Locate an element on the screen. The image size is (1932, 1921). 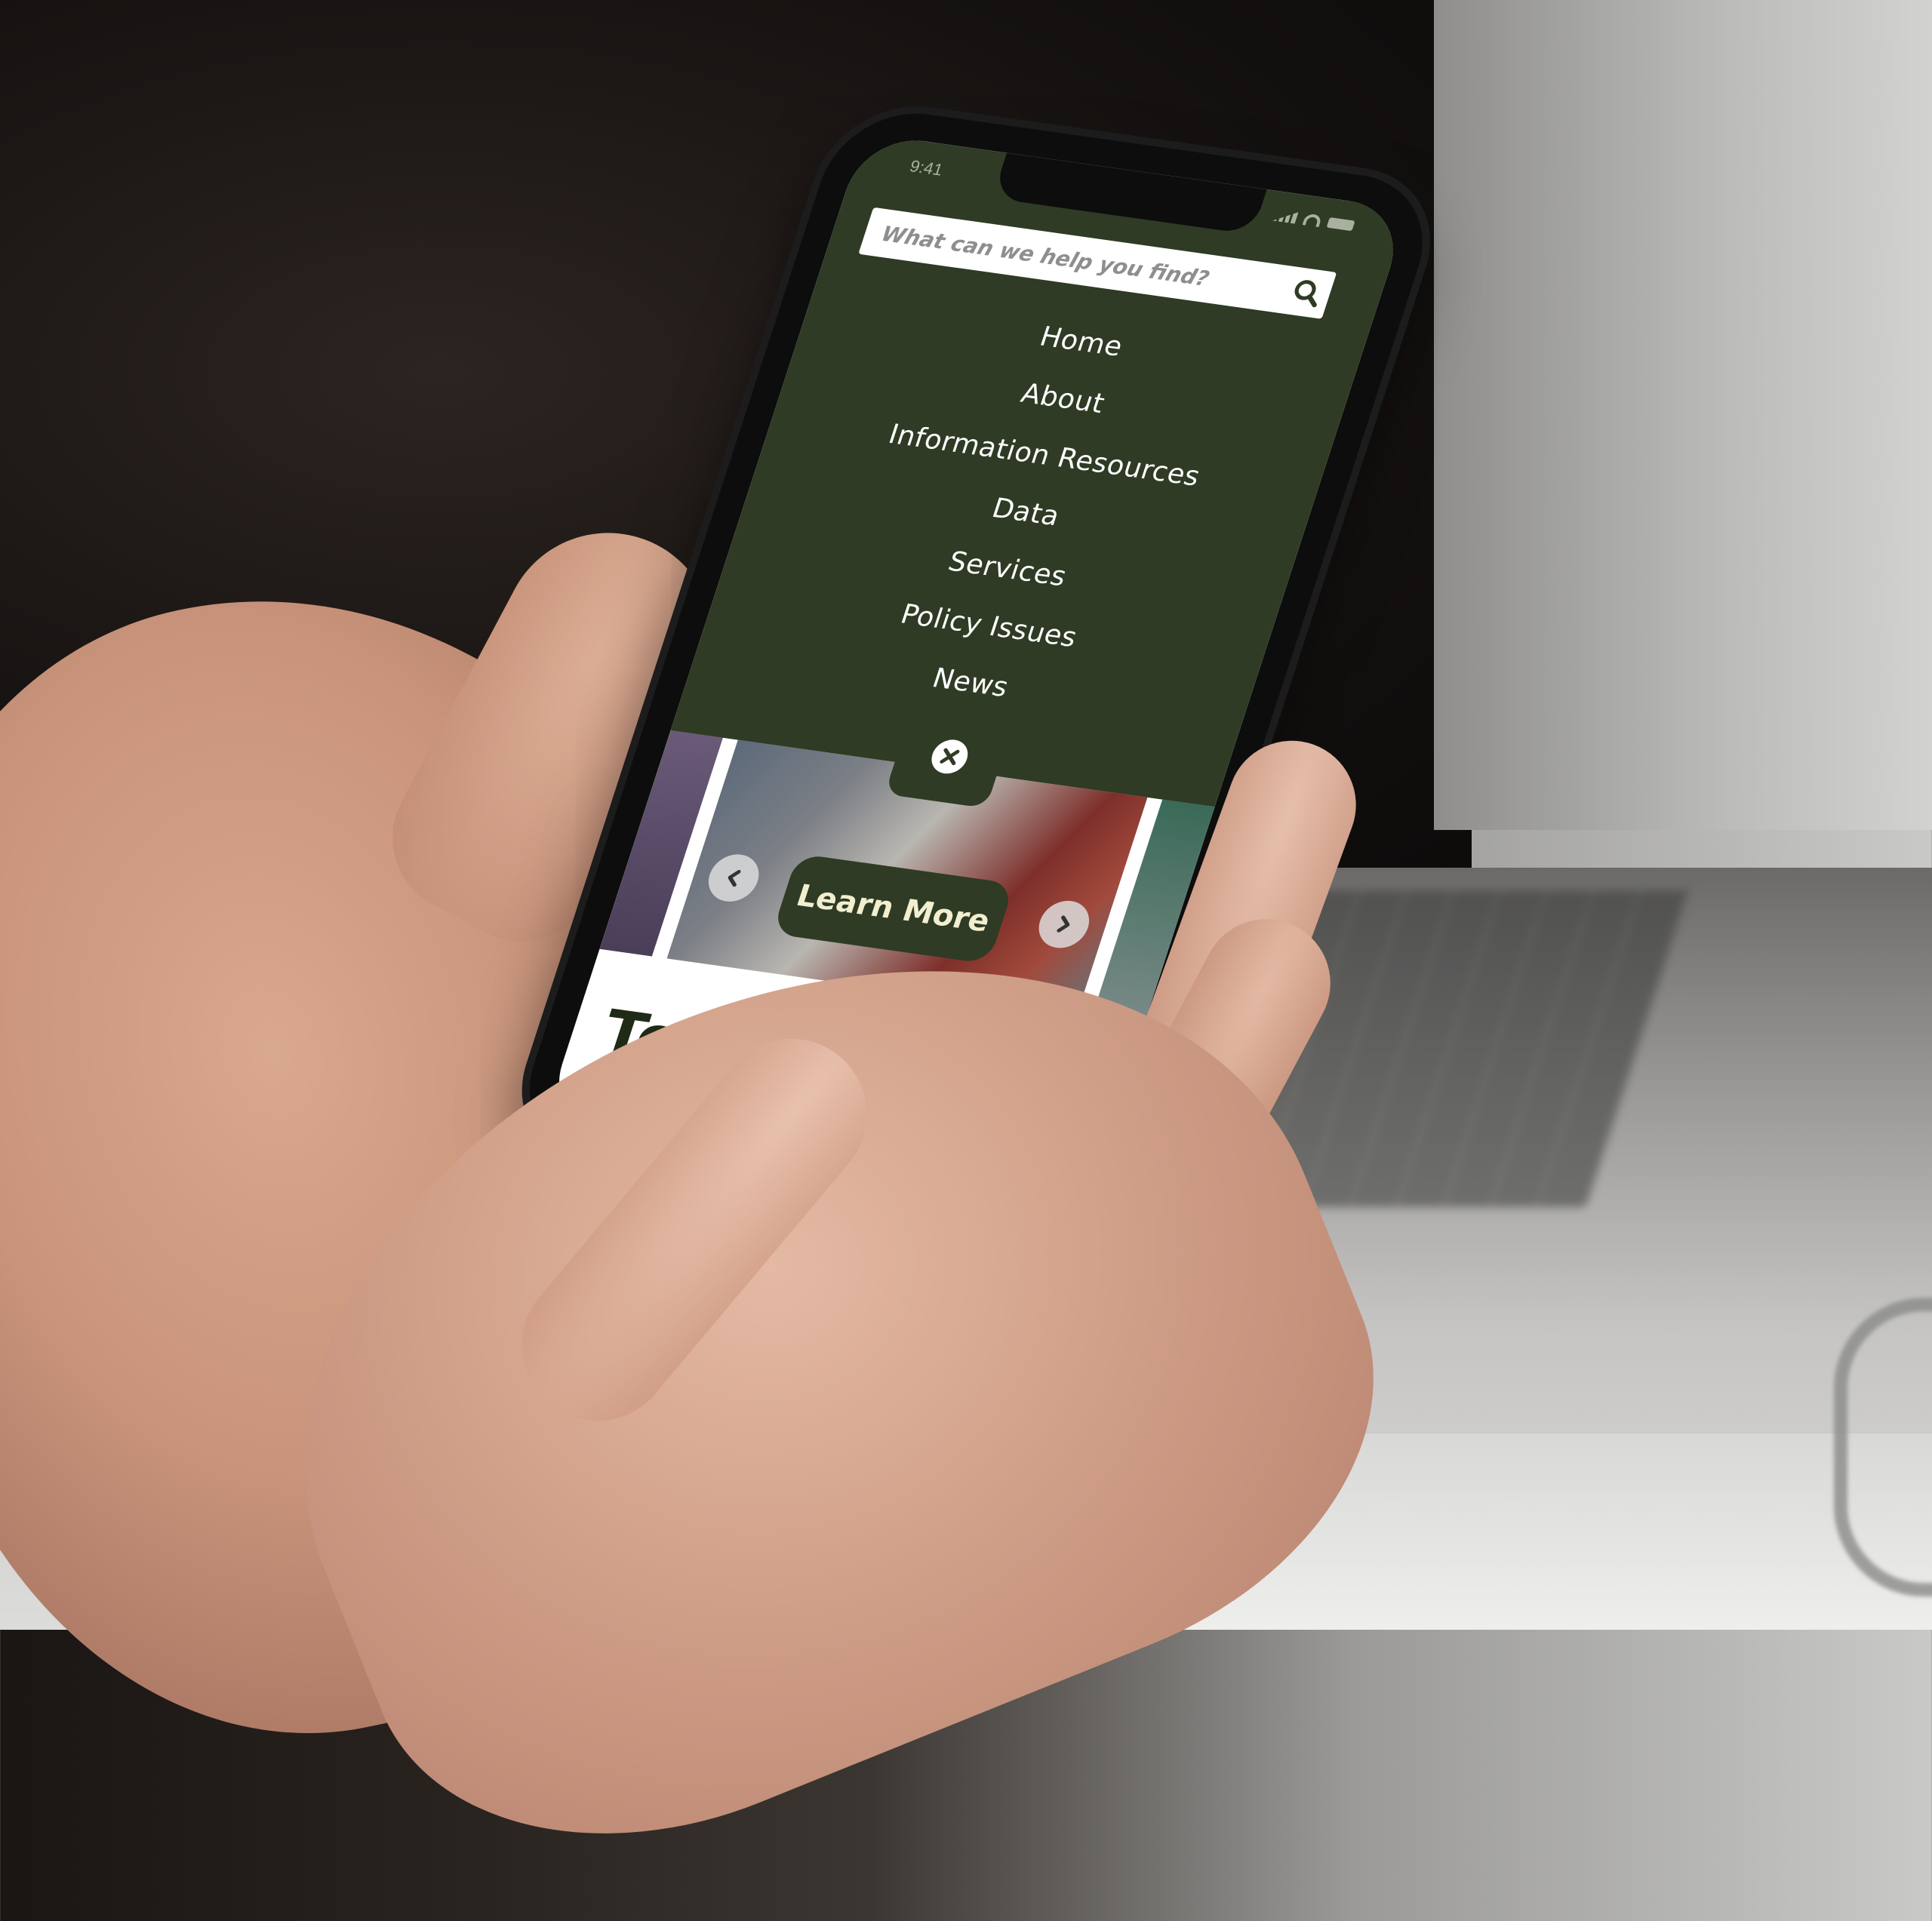
close-icon is located at coordinates (950, 757).